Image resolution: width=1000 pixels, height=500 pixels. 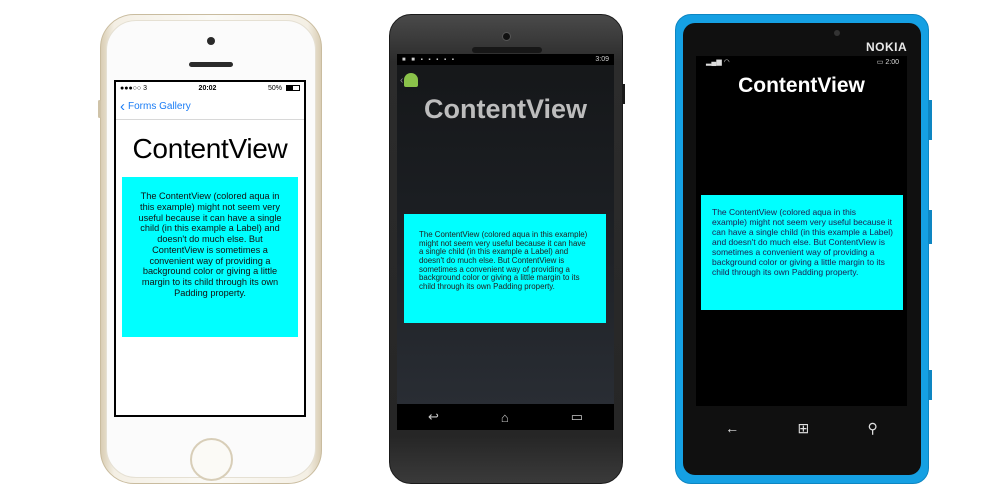 What do you see at coordinates (122, 106) in the screenshot?
I see `chevron-left-icon: ‹` at bounding box center [122, 106].